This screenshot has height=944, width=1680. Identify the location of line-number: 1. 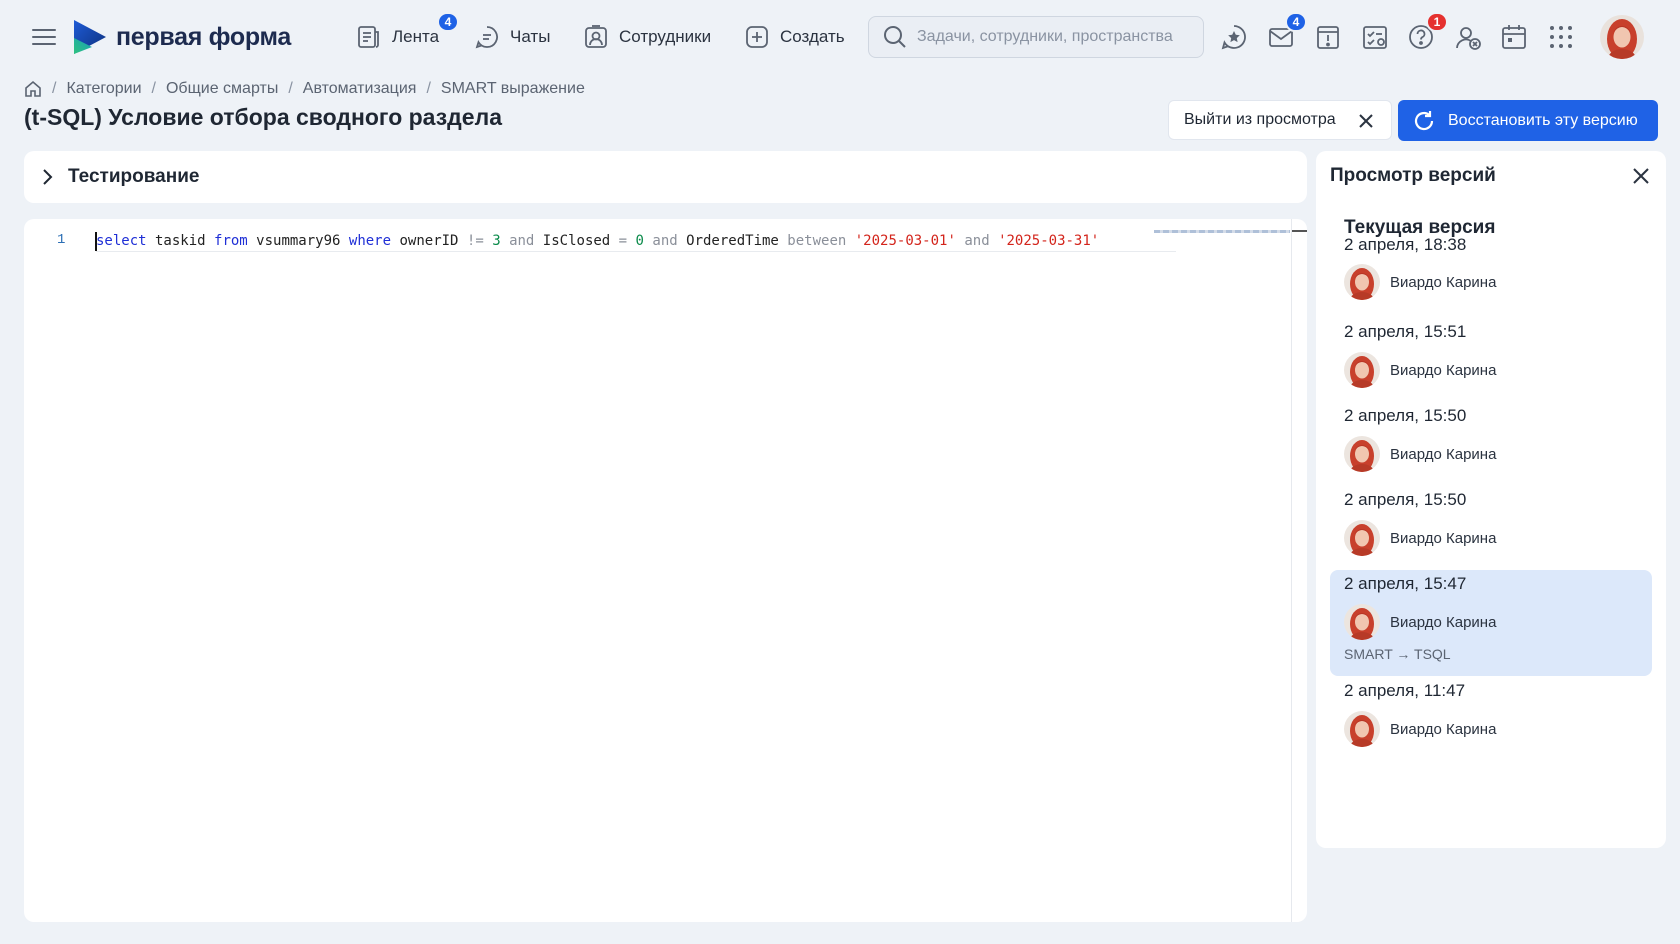
(61, 240).